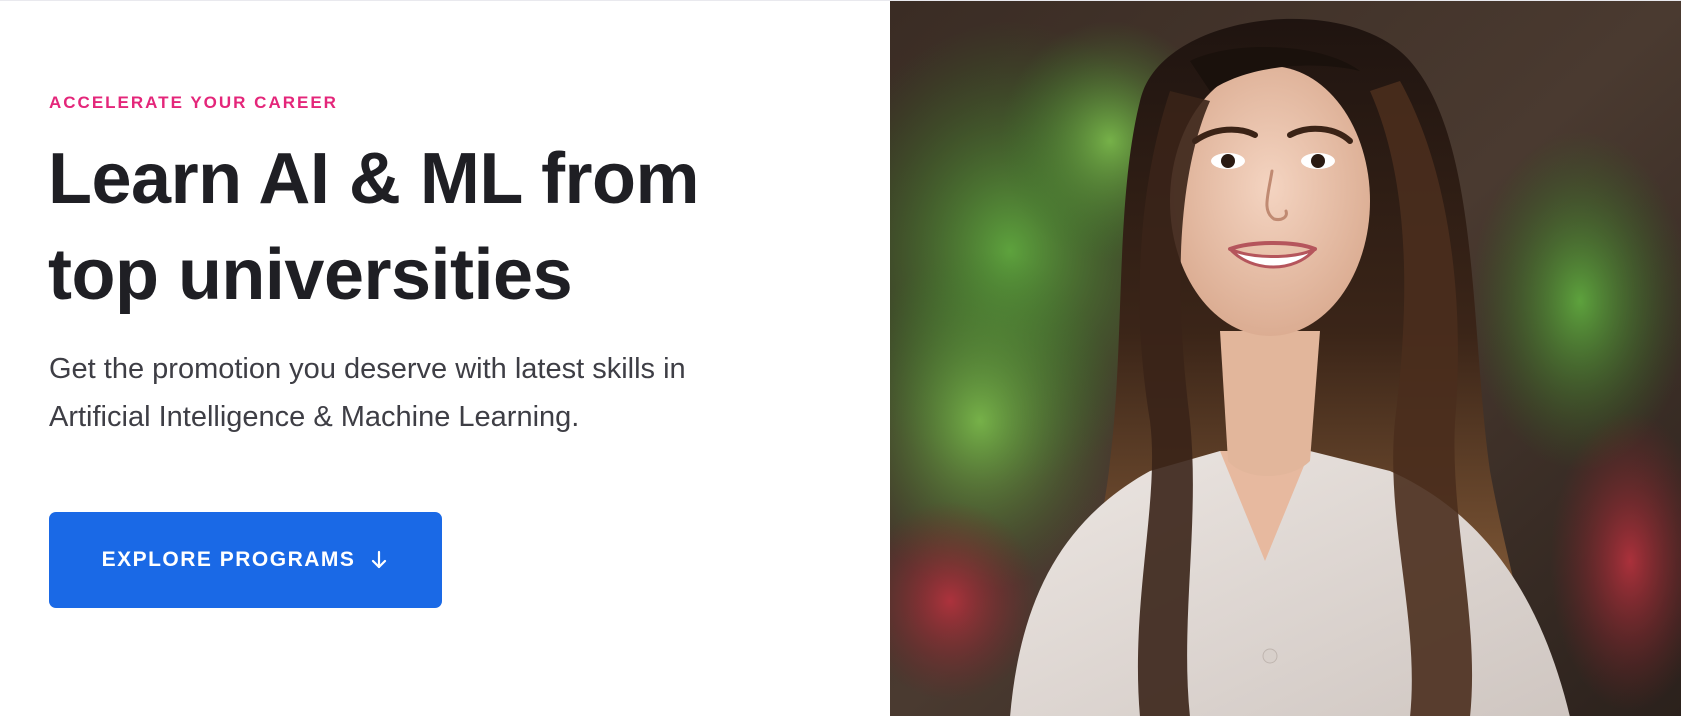 This screenshot has width=1681, height=716. I want to click on hero-headline-line-2: top universities, so click(310, 275).